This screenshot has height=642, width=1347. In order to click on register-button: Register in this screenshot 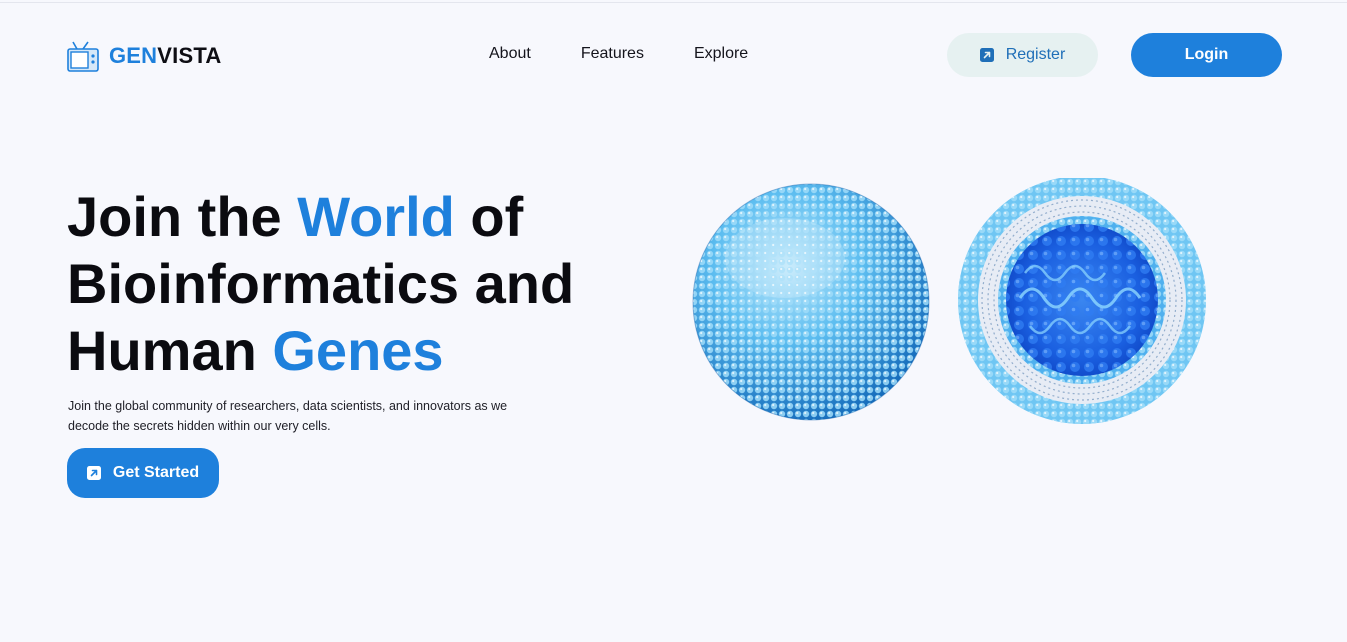, I will do `click(1022, 55)`.